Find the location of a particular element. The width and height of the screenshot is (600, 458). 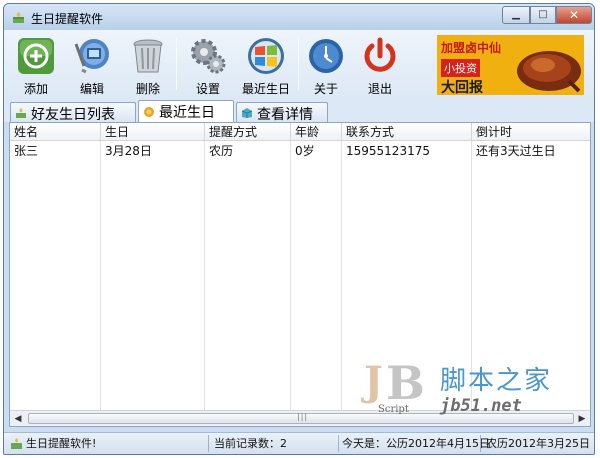

tab-view-details: 查看详情 is located at coordinates (282, 112).